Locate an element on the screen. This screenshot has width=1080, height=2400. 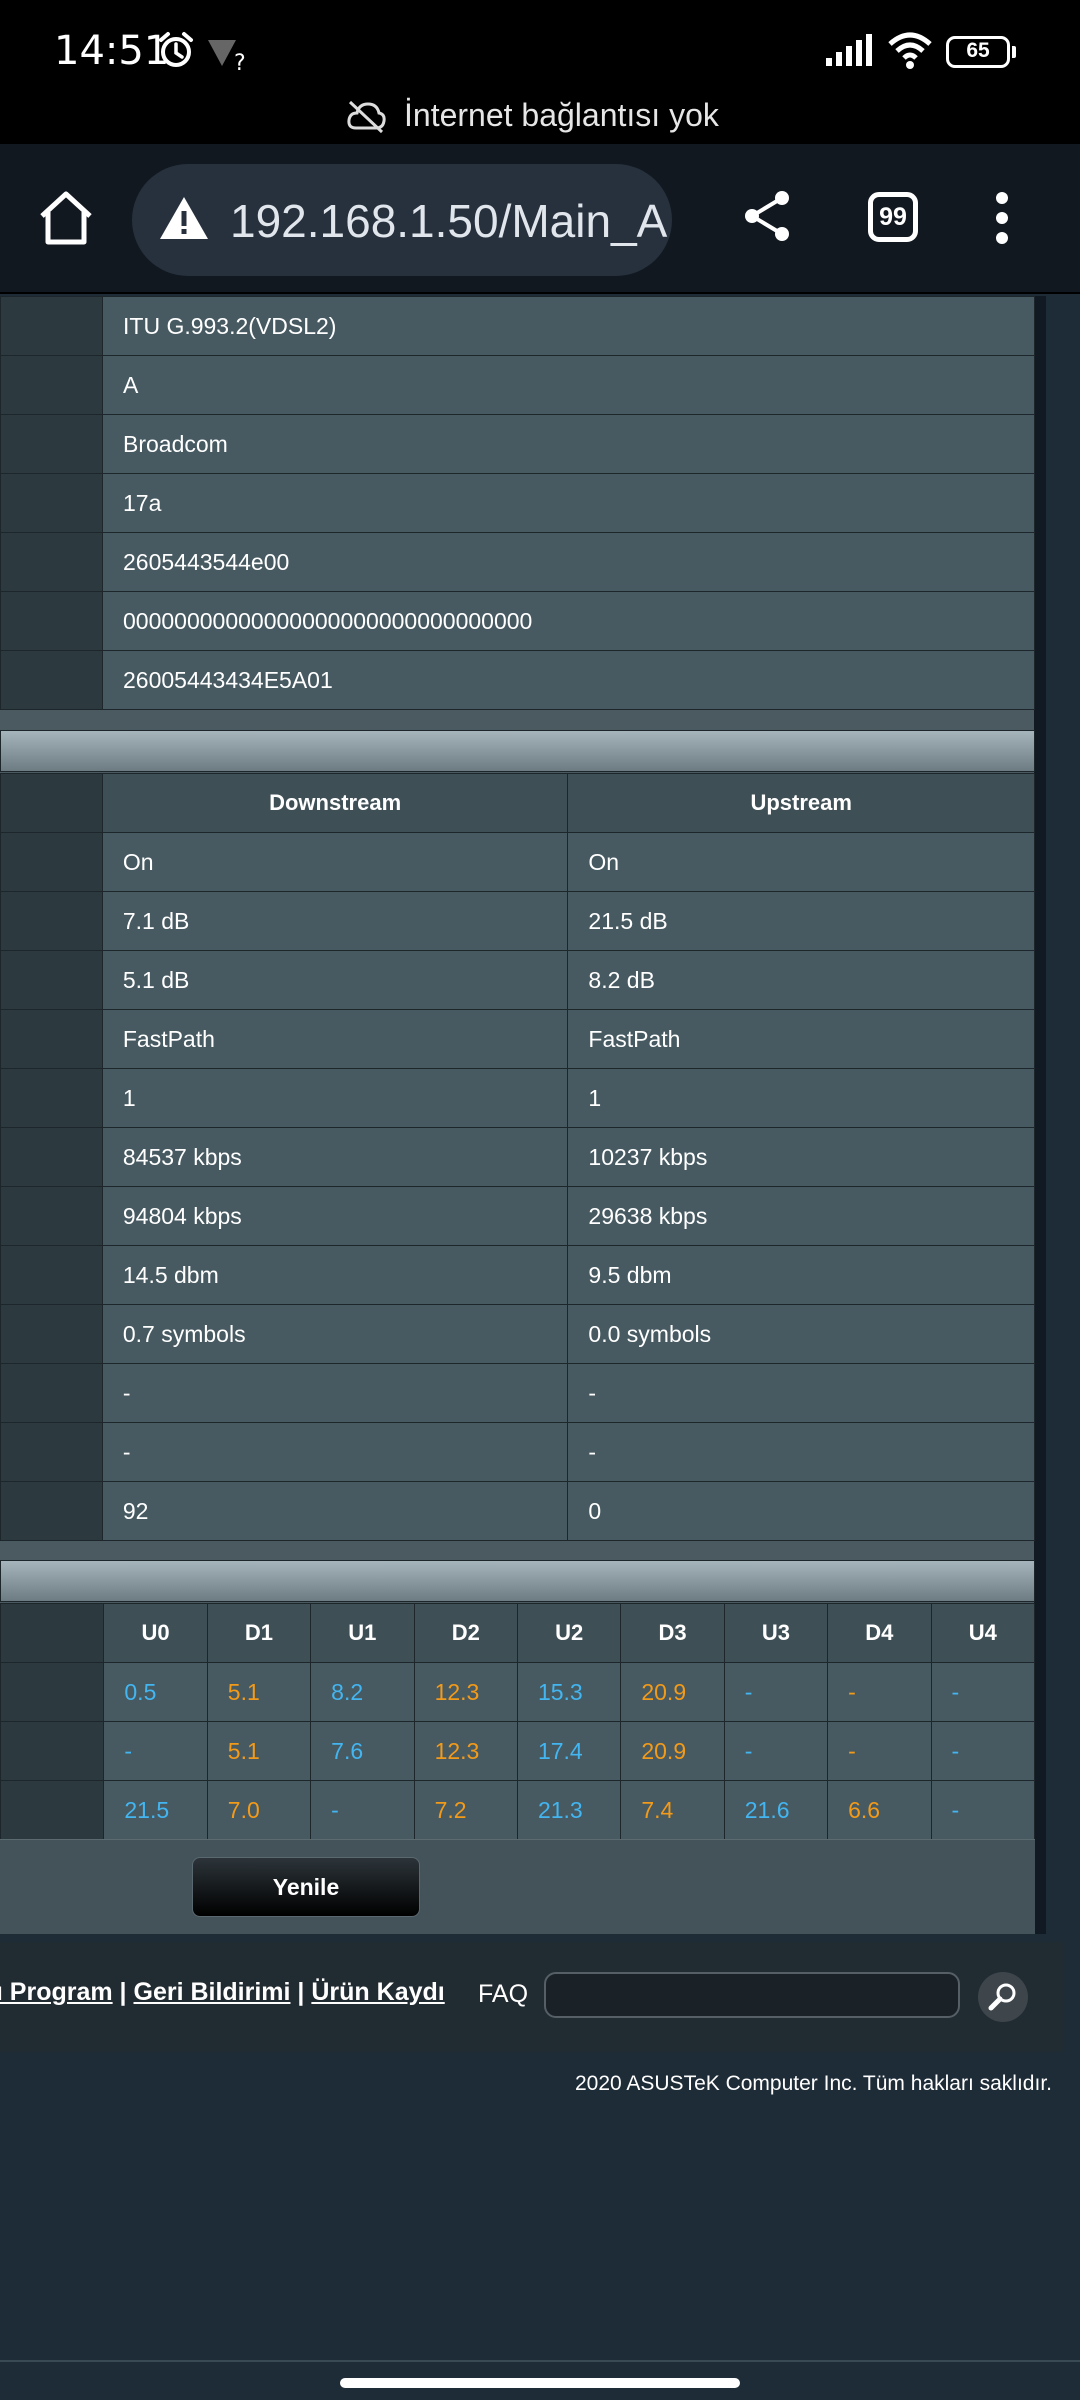
info-value: 26005443434E5A01 is located at coordinates (568, 680).